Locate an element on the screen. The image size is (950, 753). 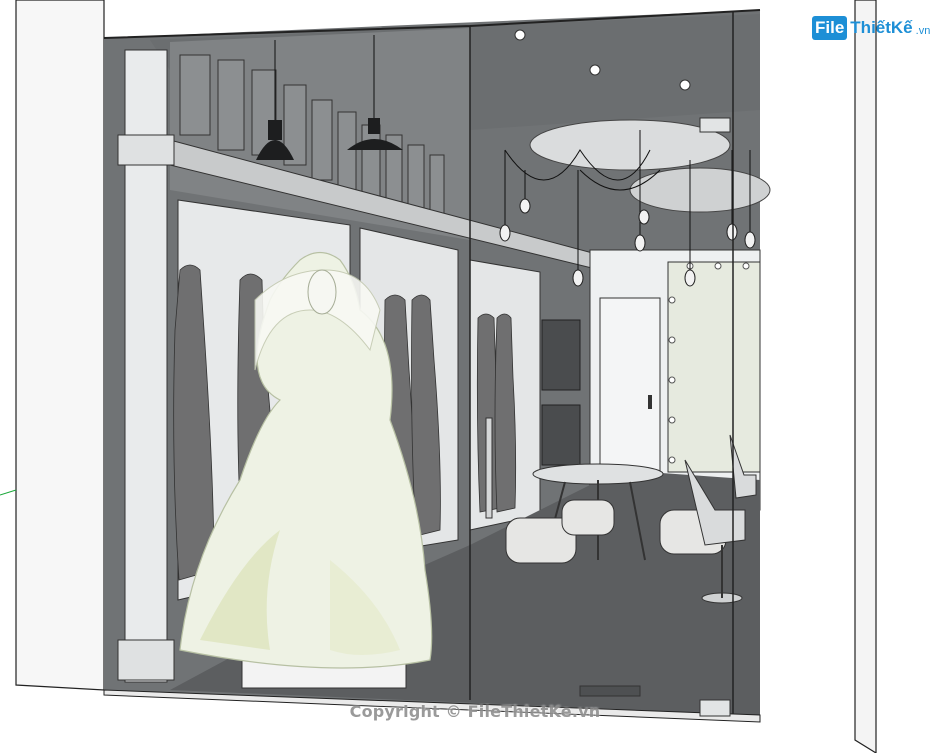
vanity-mirror is located at coordinates (714, 367).